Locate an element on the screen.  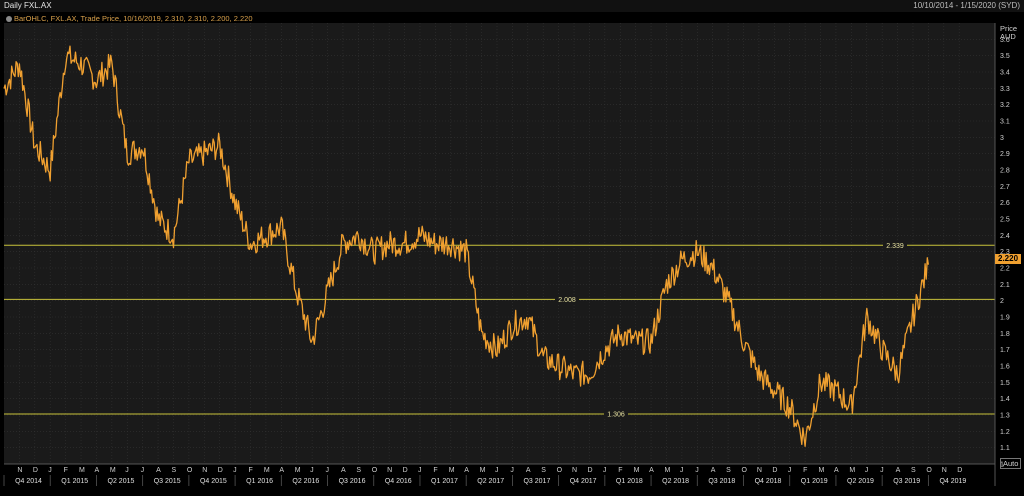
x-quarter-tick: Q4 2015 is located at coordinates (213, 481).